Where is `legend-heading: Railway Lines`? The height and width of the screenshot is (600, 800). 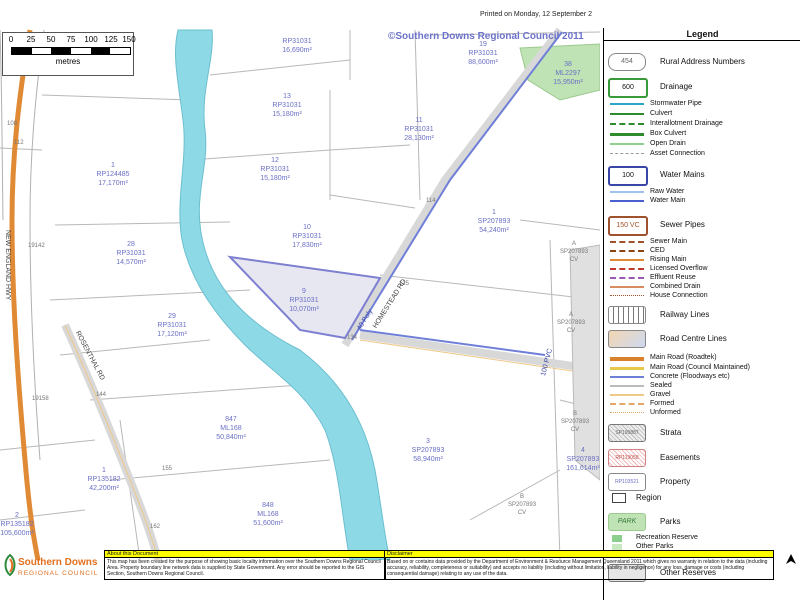
legend-heading: Railway Lines is located at coordinates (685, 314).